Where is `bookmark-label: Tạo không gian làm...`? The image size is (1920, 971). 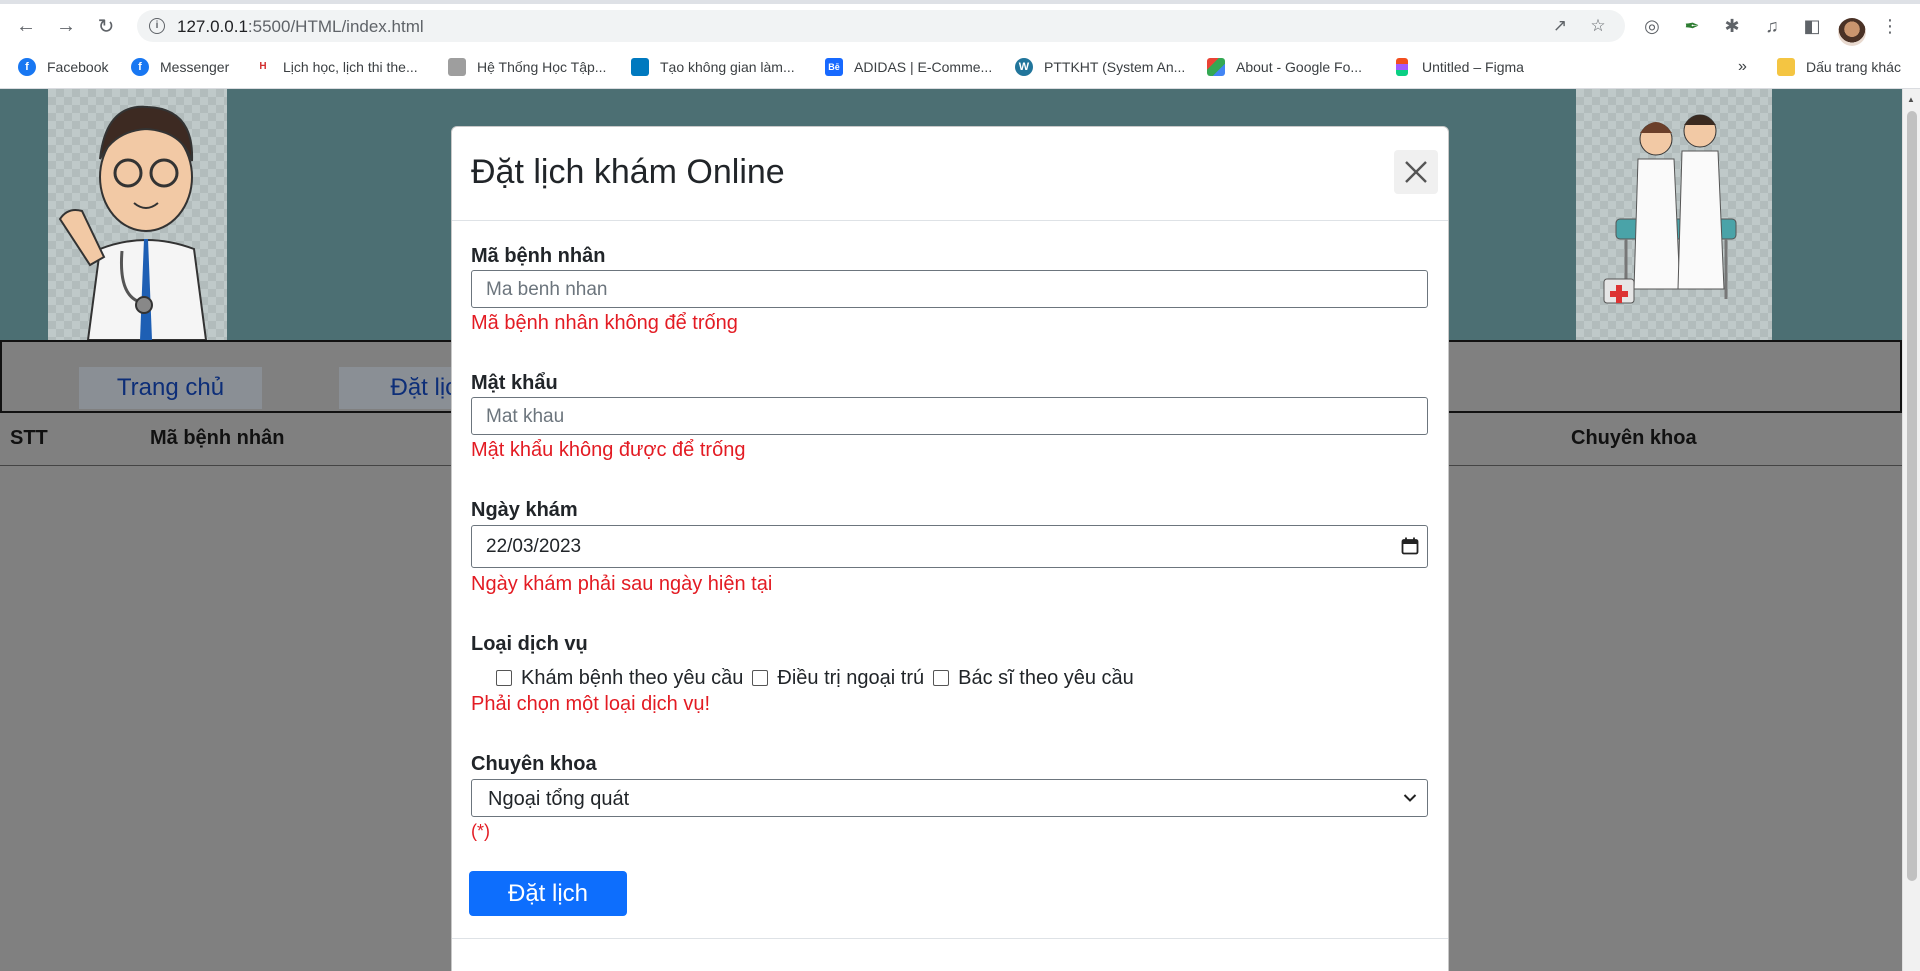 bookmark-label: Tạo không gian làm... is located at coordinates (727, 67).